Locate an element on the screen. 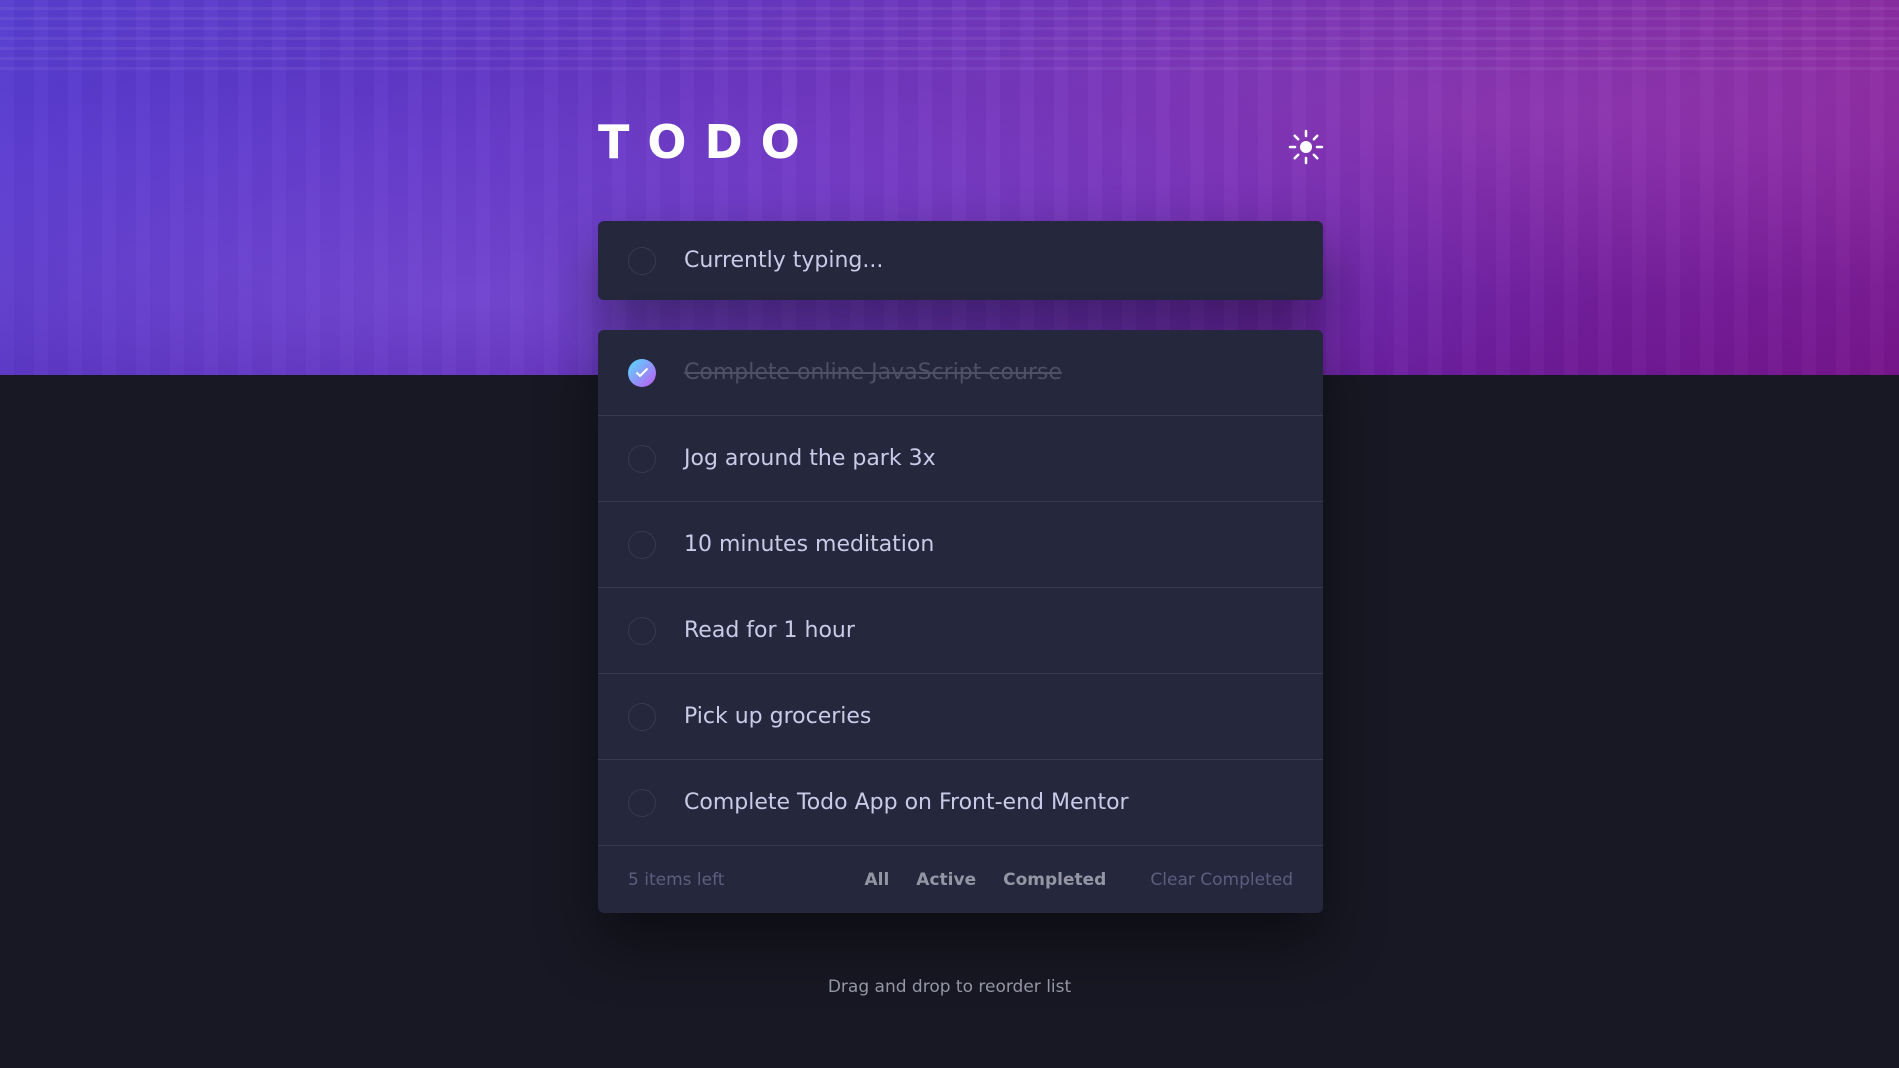 The height and width of the screenshot is (1068, 1899). app-title: TODO is located at coordinates (708, 142).